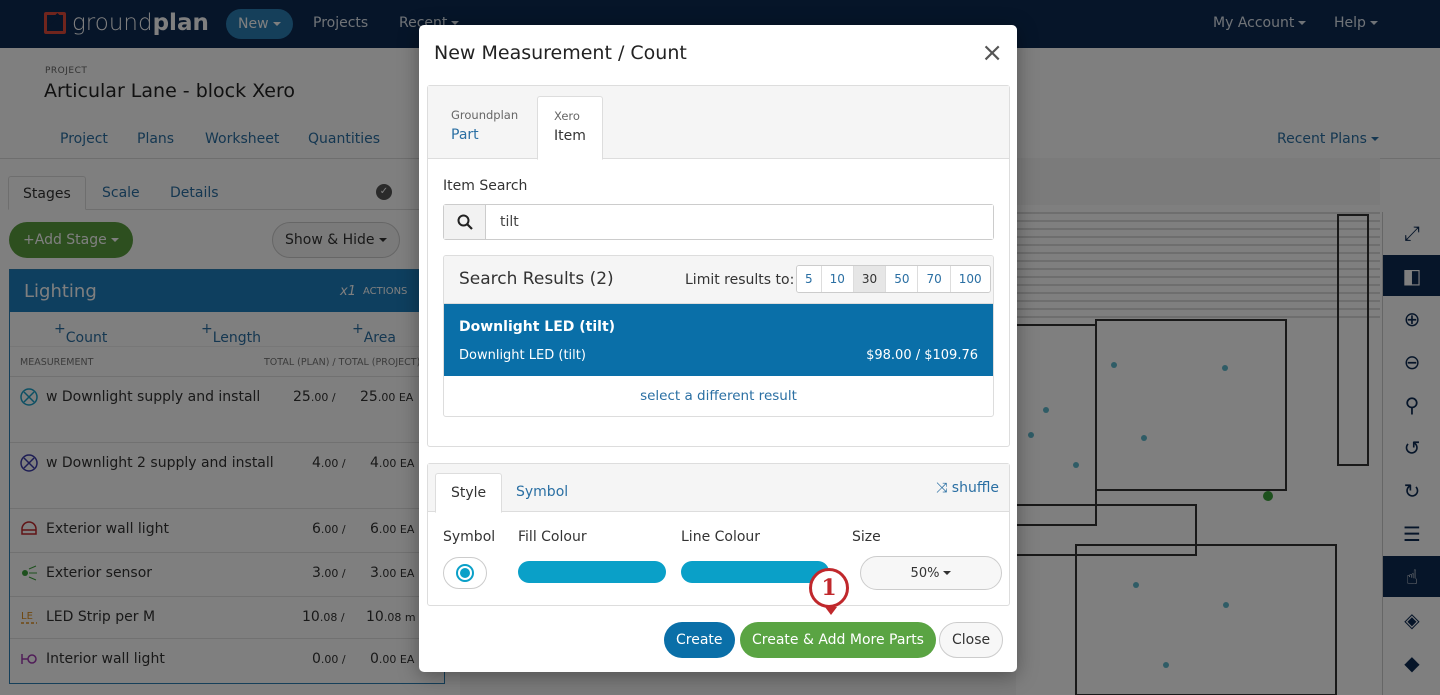 The height and width of the screenshot is (695, 1440). Describe the element at coordinates (942, 488) in the screenshot. I see `shuffle-icon: ⤨` at that location.